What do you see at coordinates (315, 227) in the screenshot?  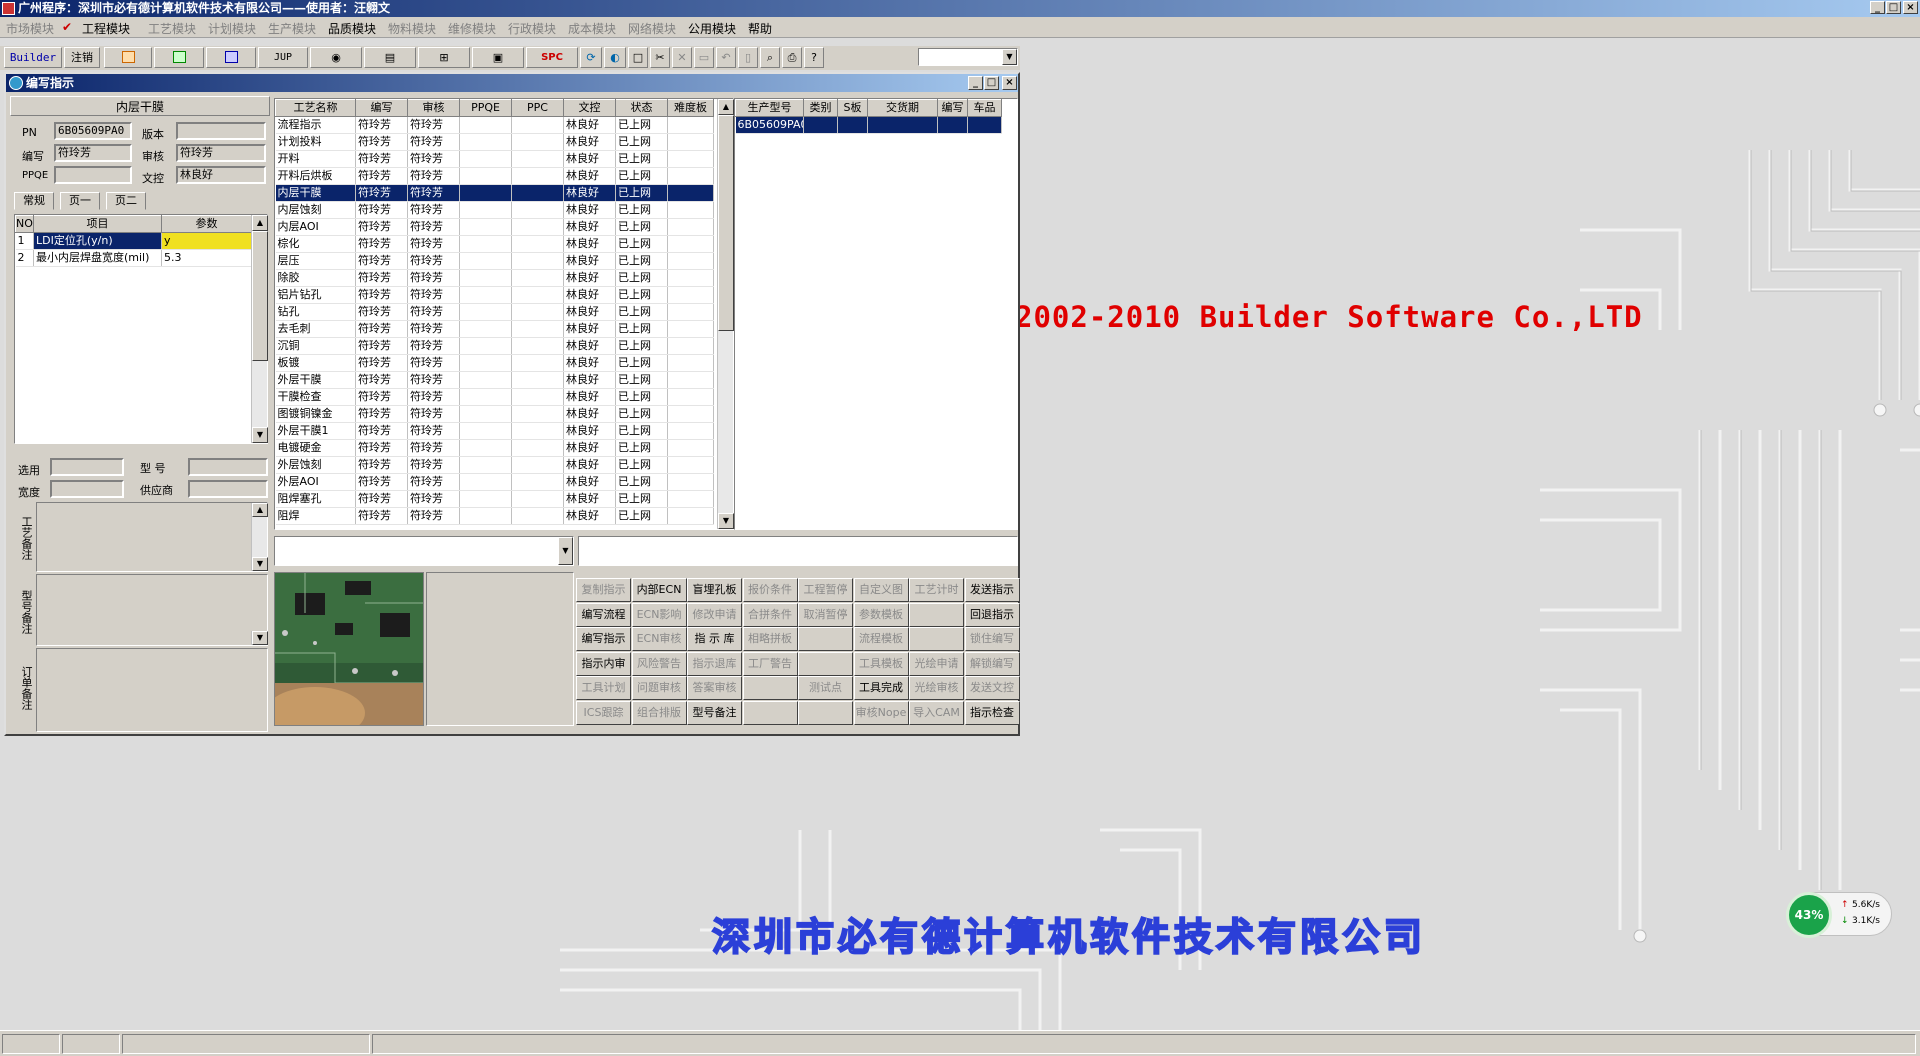 I see `process-cell: 内层AOI` at bounding box center [315, 227].